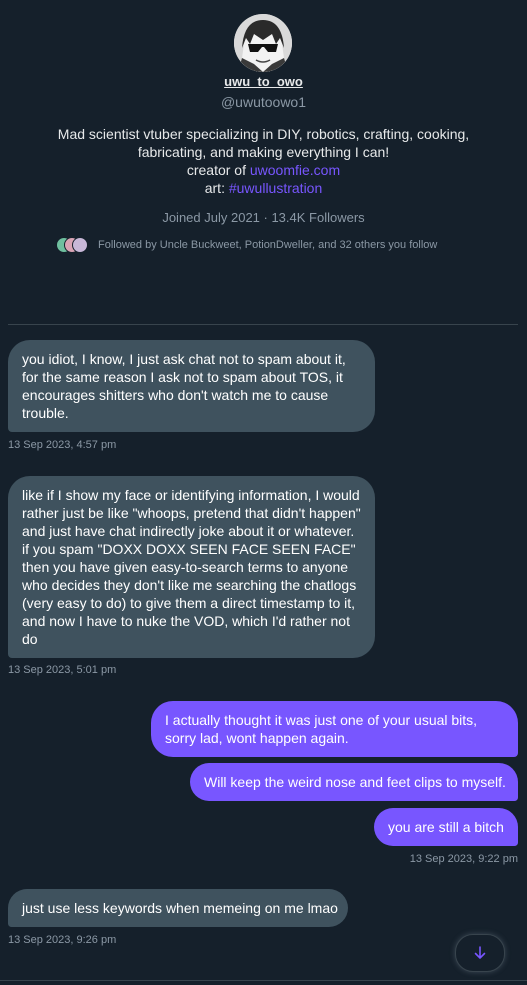 This screenshot has height=985, width=527. I want to click on bio-creator-line: creator of uwoomfie.com, so click(263, 170).